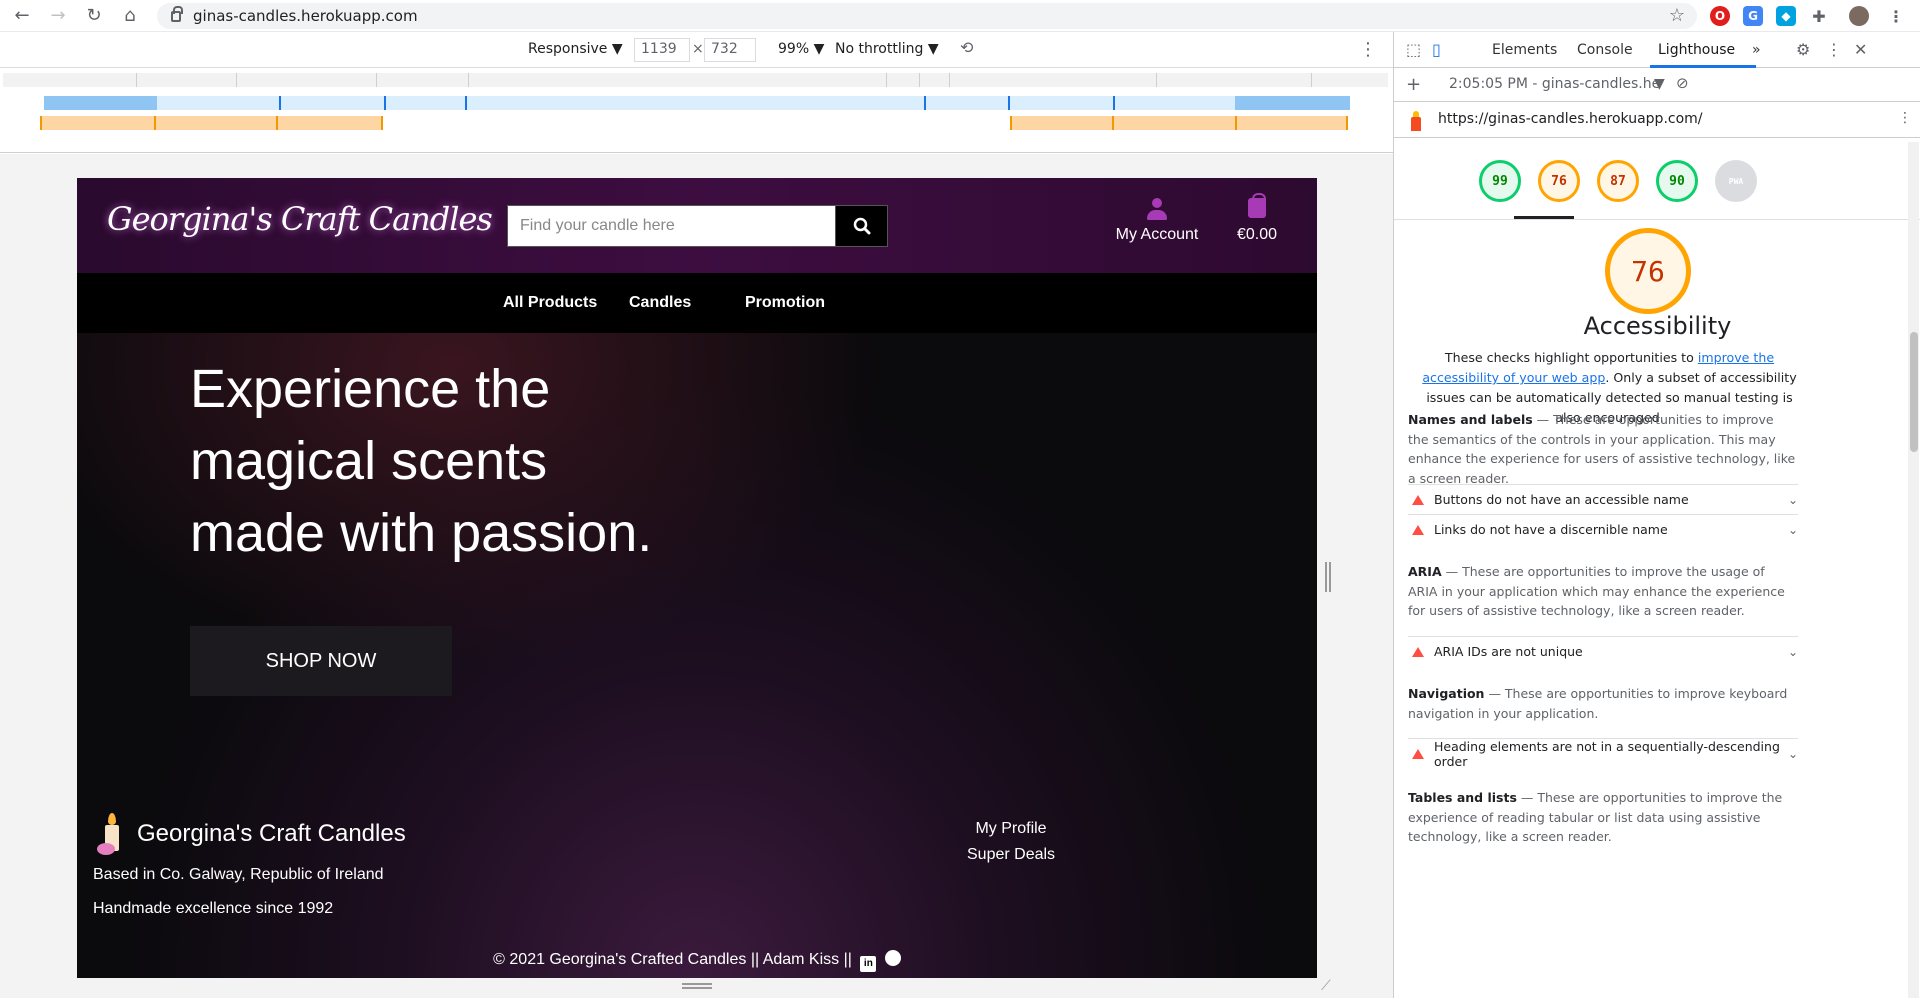  Describe the element at coordinates (177, 13) in the screenshot. I see `lock-icon` at that location.